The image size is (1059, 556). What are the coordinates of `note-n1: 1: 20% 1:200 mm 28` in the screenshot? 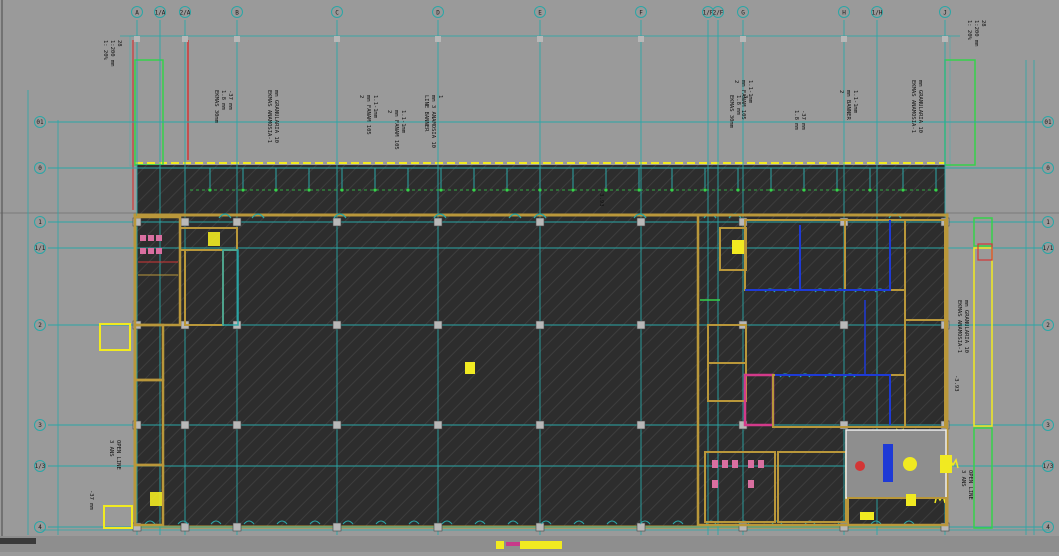 It's located at (112, 53).